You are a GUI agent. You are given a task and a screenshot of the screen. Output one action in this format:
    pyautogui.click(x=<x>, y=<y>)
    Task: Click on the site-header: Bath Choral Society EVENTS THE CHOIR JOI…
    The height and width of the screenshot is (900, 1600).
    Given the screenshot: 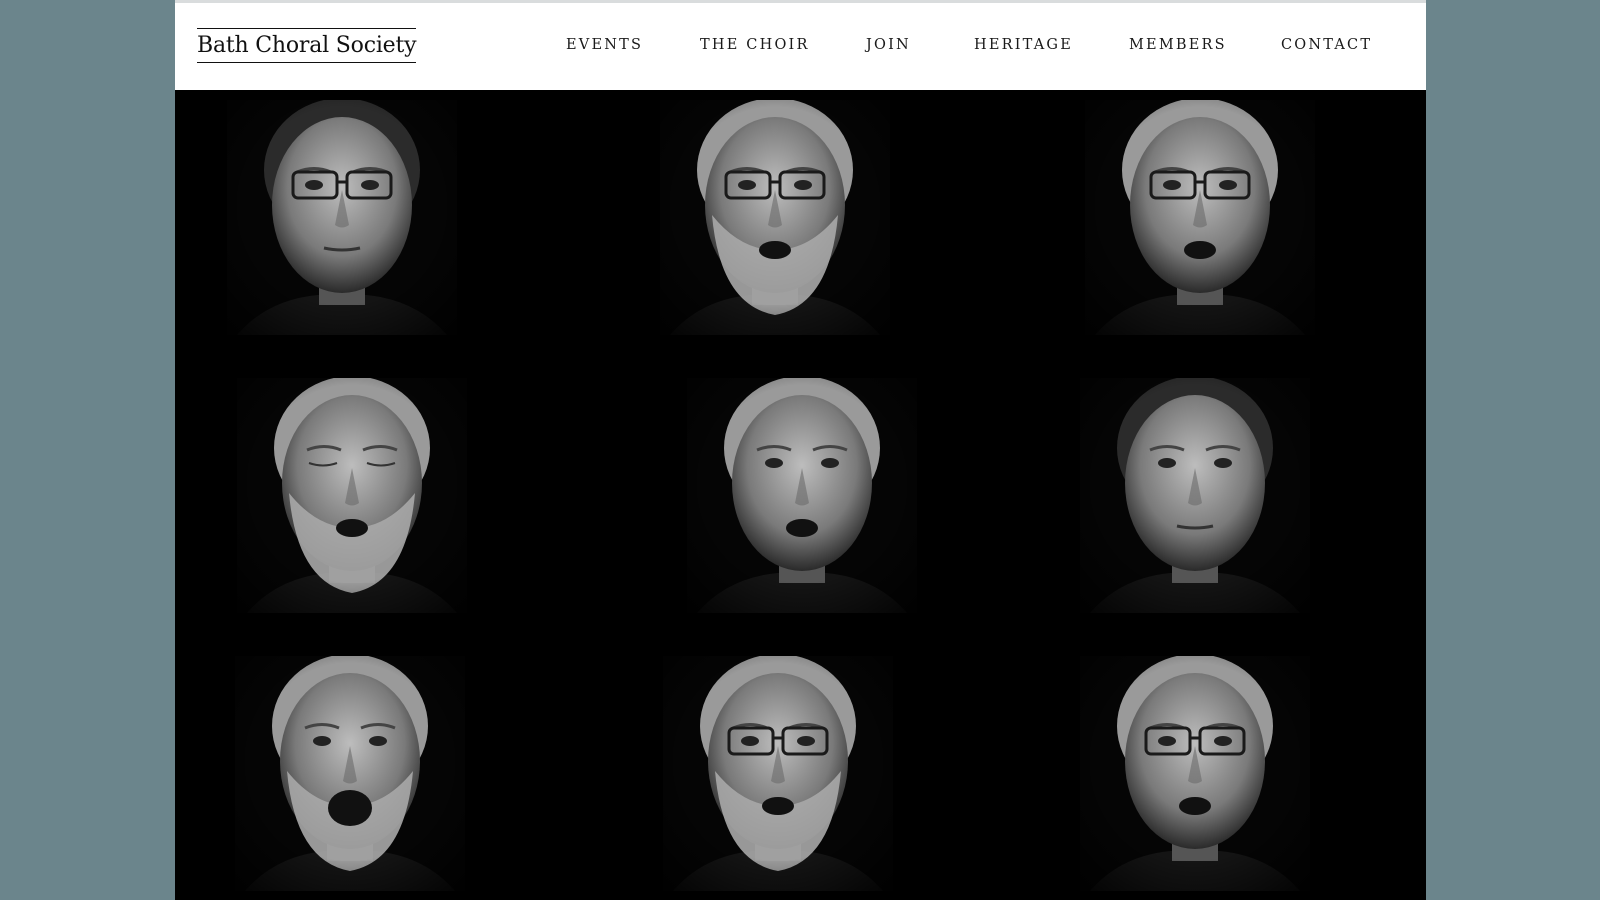 What is the action you would take?
    pyautogui.click(x=800, y=46)
    